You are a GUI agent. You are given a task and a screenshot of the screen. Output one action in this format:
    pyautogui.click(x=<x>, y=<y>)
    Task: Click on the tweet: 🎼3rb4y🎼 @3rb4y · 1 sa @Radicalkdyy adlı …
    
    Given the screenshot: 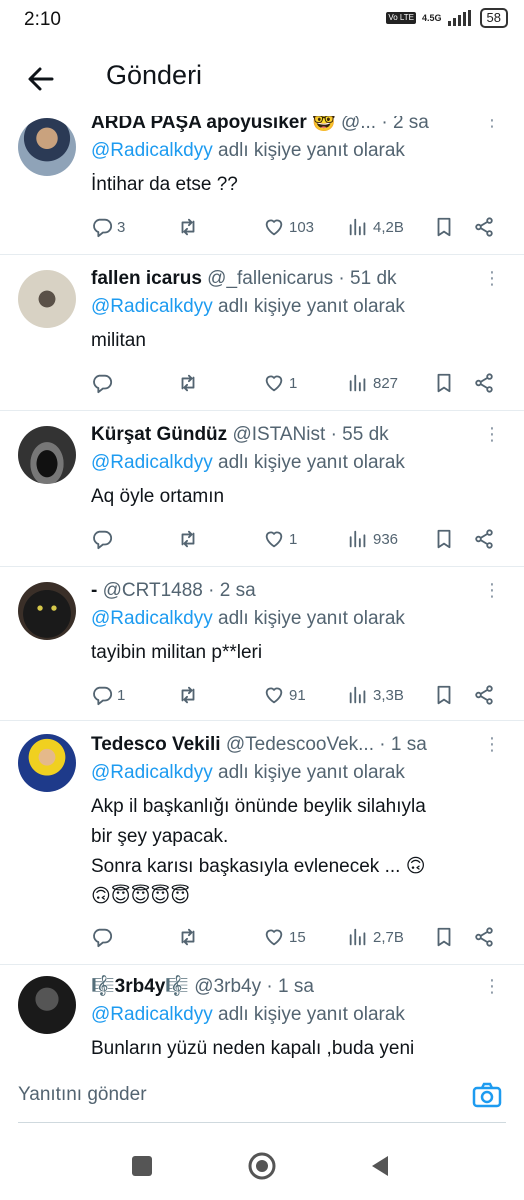 What is the action you would take?
    pyautogui.click(x=262, y=1011)
    